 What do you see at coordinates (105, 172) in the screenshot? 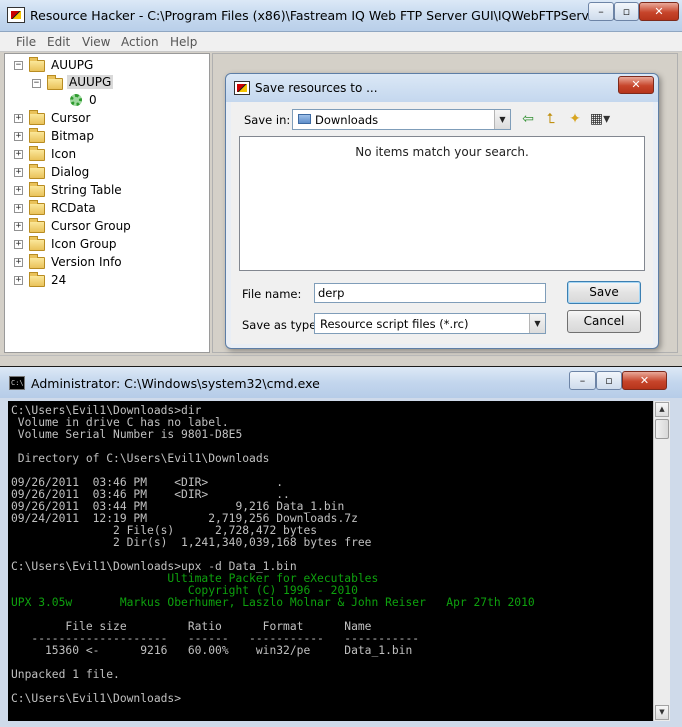
I see `tree-item-dialog: + Dialog` at bounding box center [105, 172].